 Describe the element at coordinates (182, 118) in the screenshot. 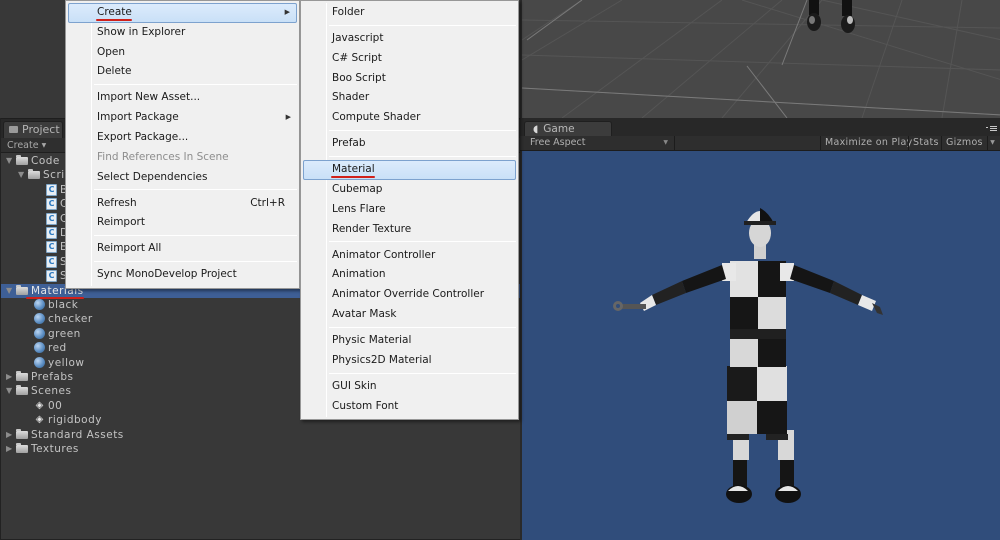

I see `menu-item-import-package: Import Package ▶` at that location.